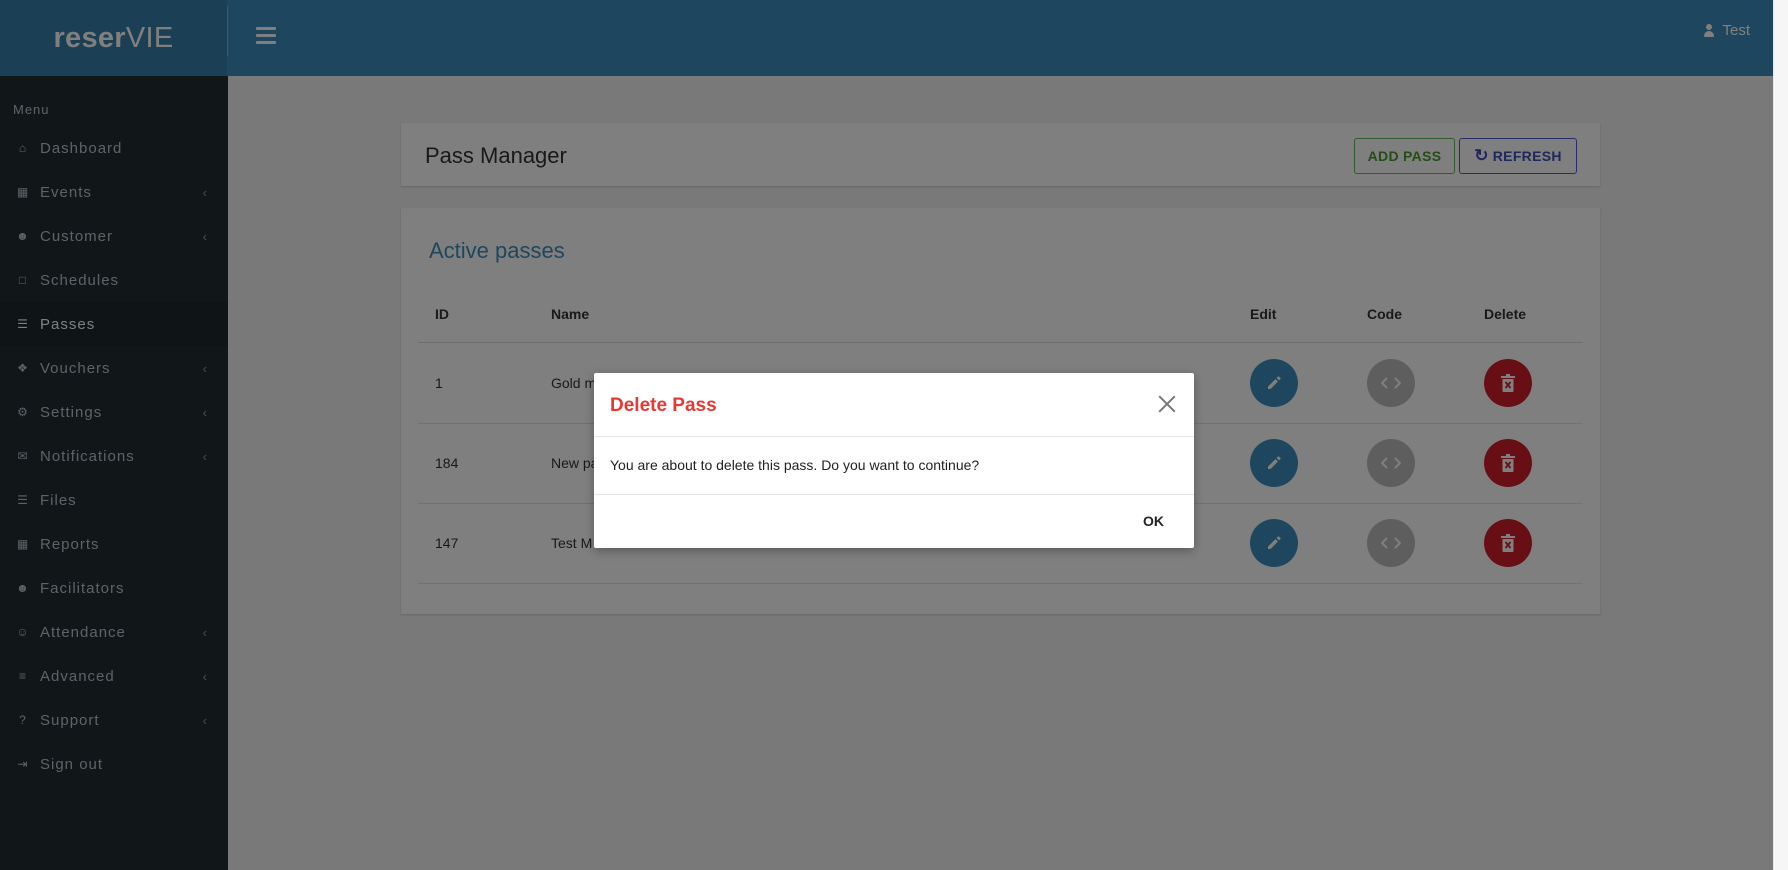 This screenshot has width=1788, height=870. I want to click on dialog-header: Delete Pass, so click(894, 405).